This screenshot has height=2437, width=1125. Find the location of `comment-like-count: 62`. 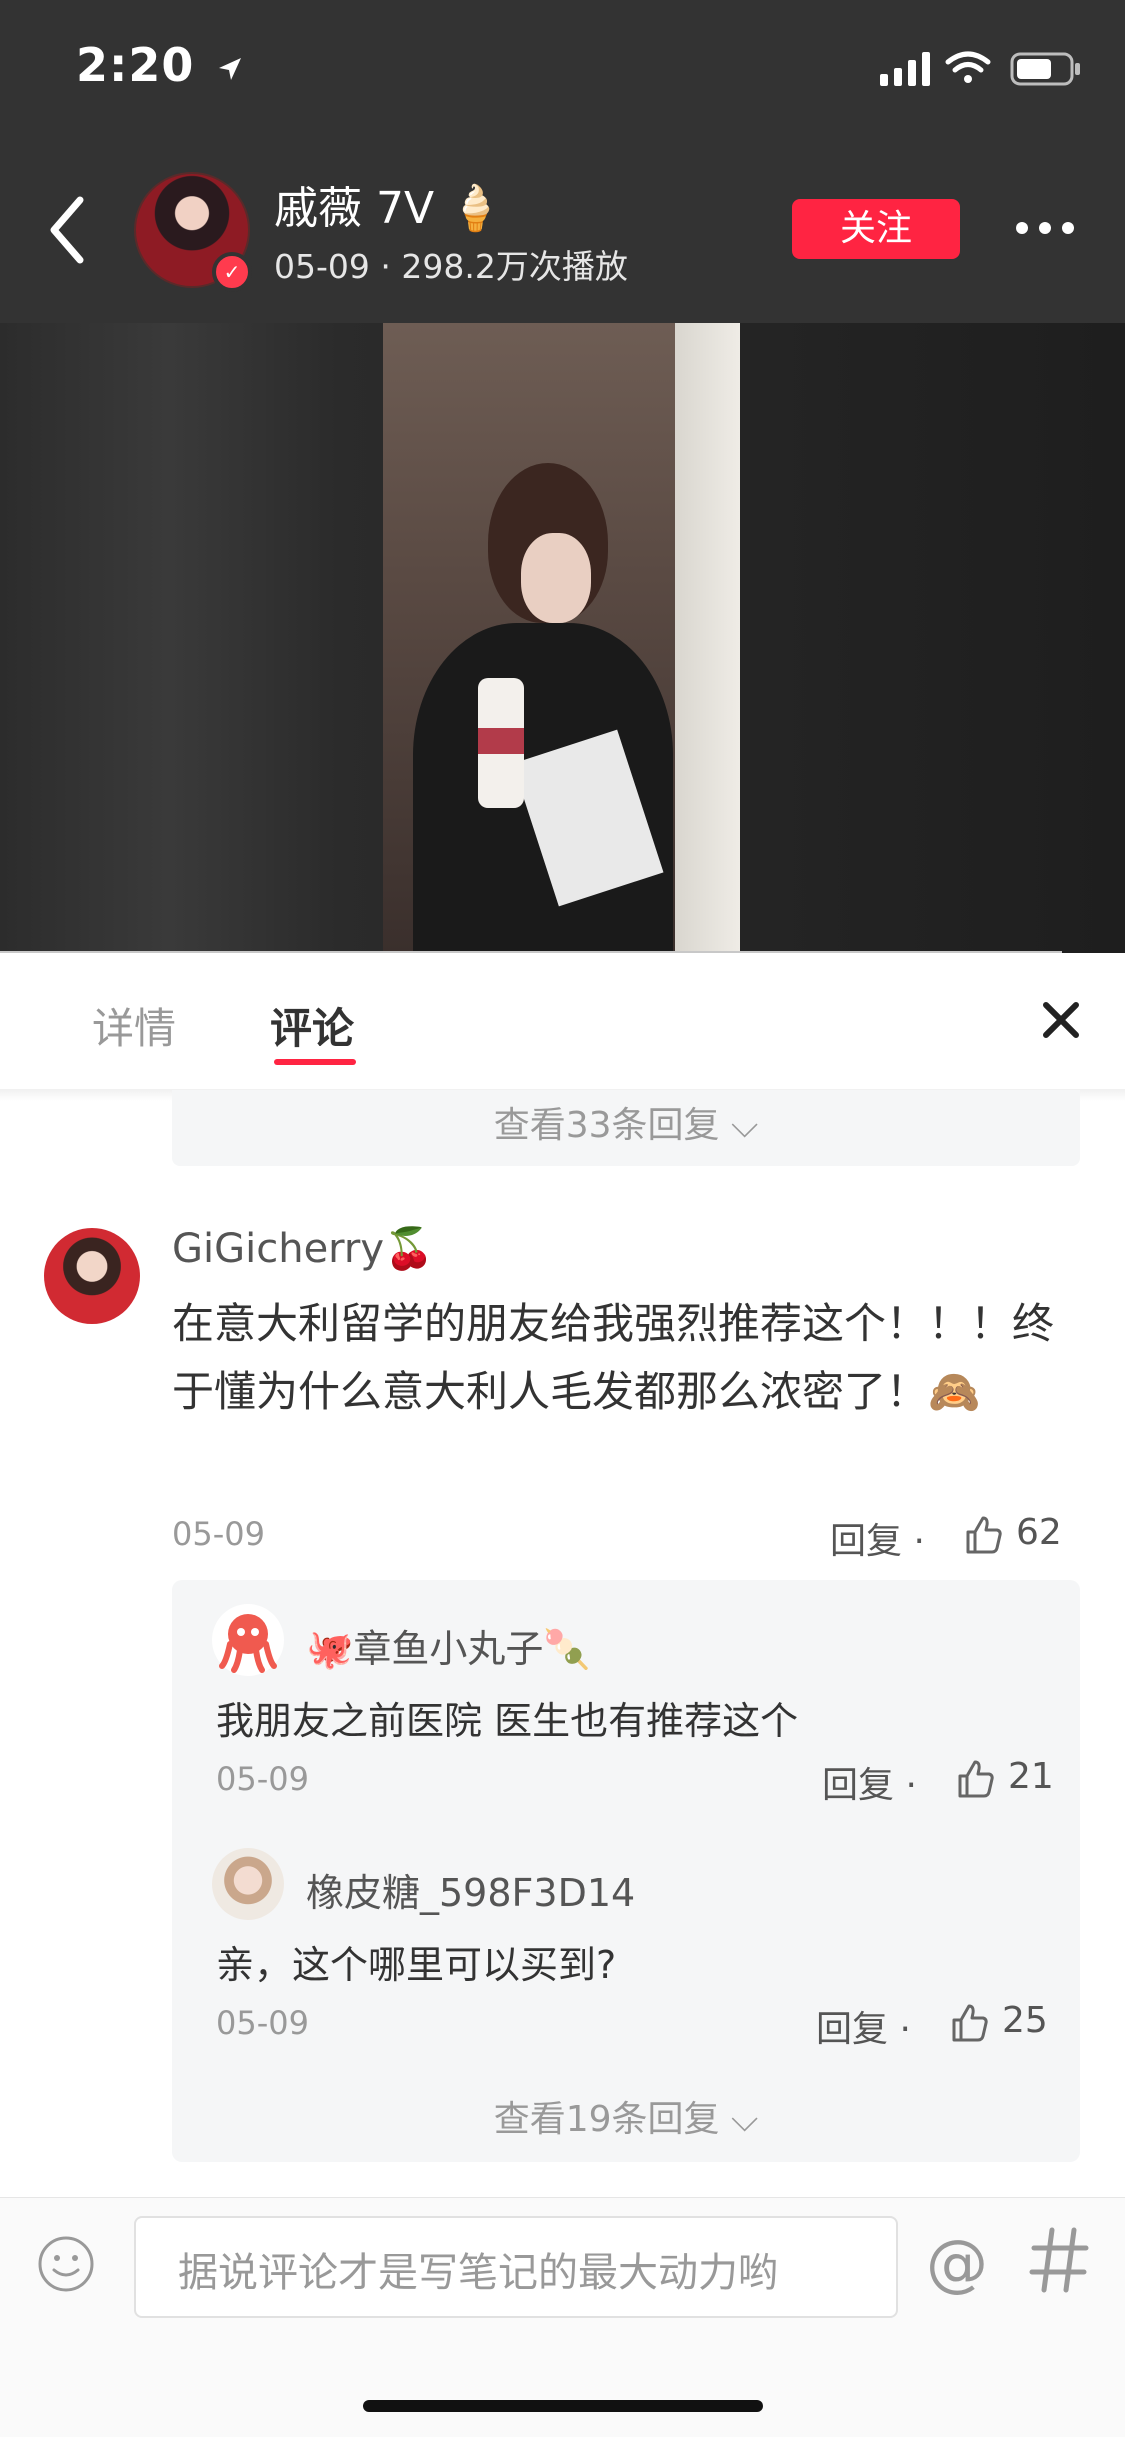

comment-like-count: 62 is located at coordinates (1039, 1532).